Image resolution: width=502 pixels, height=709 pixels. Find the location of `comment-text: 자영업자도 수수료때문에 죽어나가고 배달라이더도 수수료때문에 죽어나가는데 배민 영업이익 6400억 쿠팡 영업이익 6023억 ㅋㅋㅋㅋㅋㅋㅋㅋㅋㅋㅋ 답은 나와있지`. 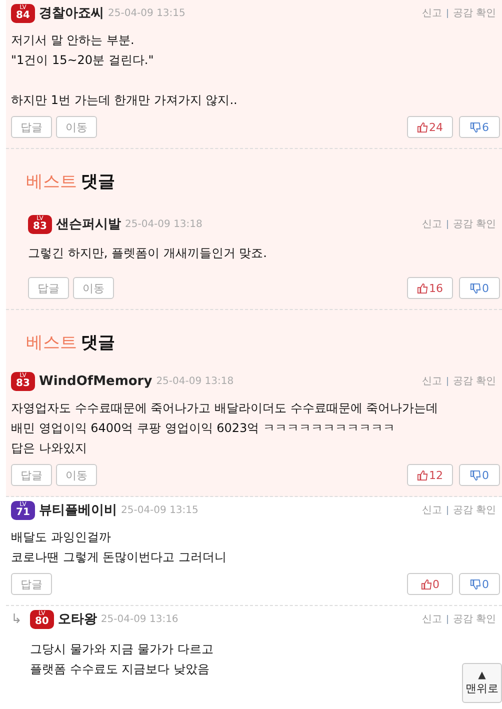

comment-text: 자영업자도 수수료때문에 죽어나가고 배달라이더도 수수료때문에 죽어나가는데 배민 영업이익 6400억 쿠팡 영업이익 6023억 ㅋㅋㅋㅋㅋㅋㅋㅋㅋㅋㅋ 답은 나와있지 is located at coordinates (224, 428).